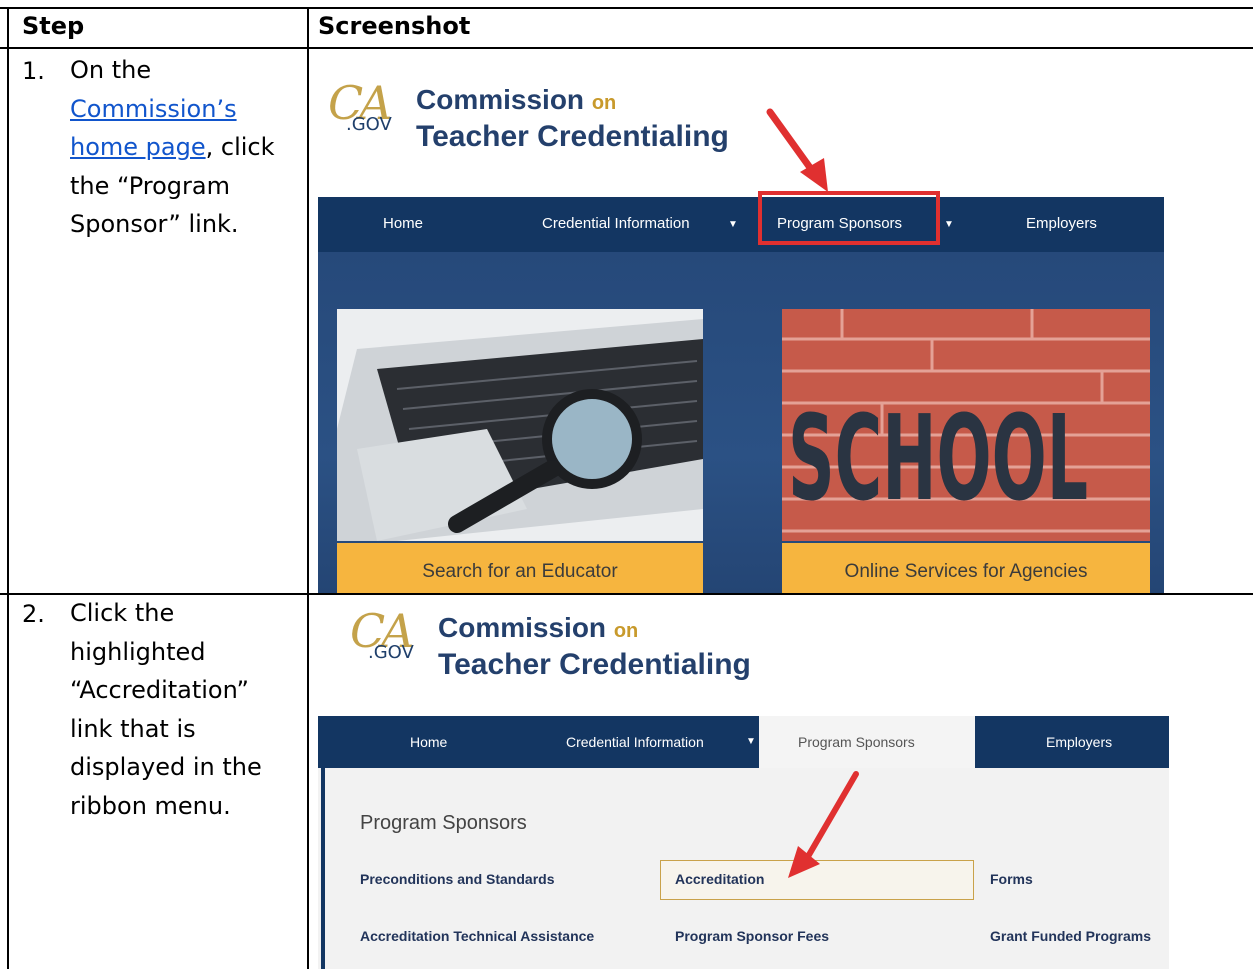 This screenshot has width=1253, height=969. Describe the element at coordinates (394, 26) in the screenshot. I see `header-screenshot: Screenshot` at that location.